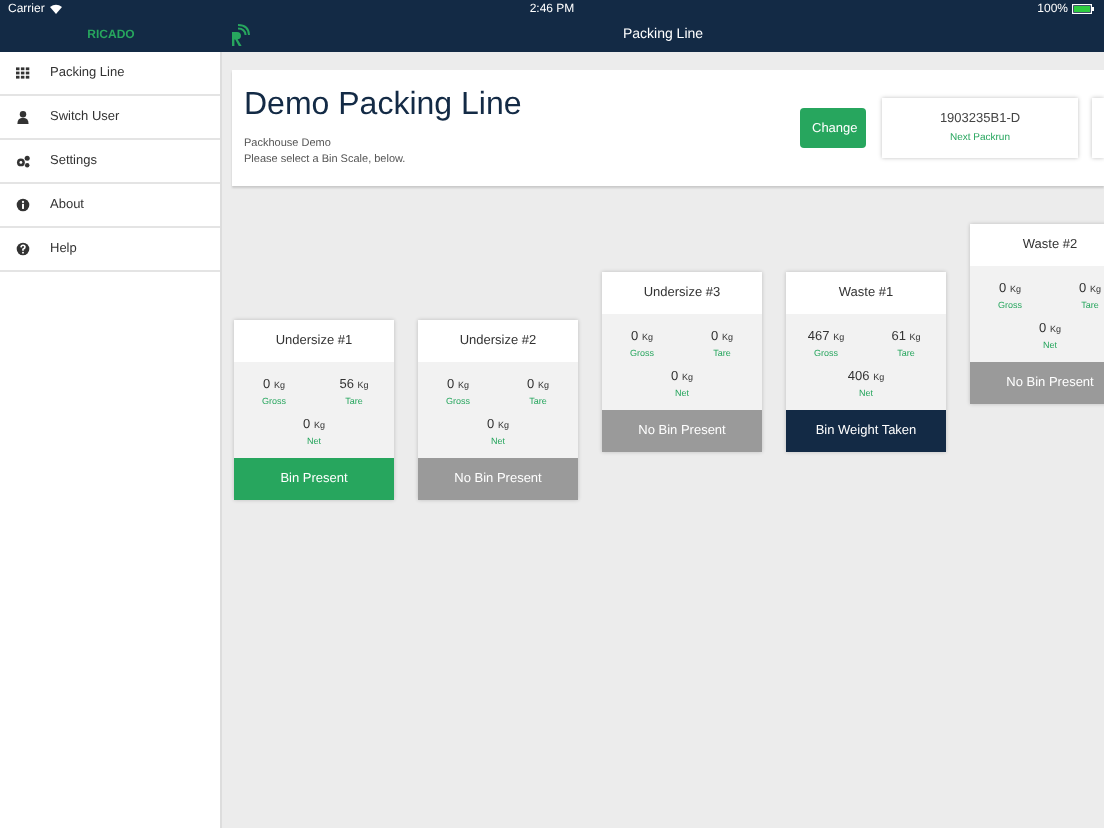 The width and height of the screenshot is (1104, 828). I want to click on gears-icon, so click(23, 161).